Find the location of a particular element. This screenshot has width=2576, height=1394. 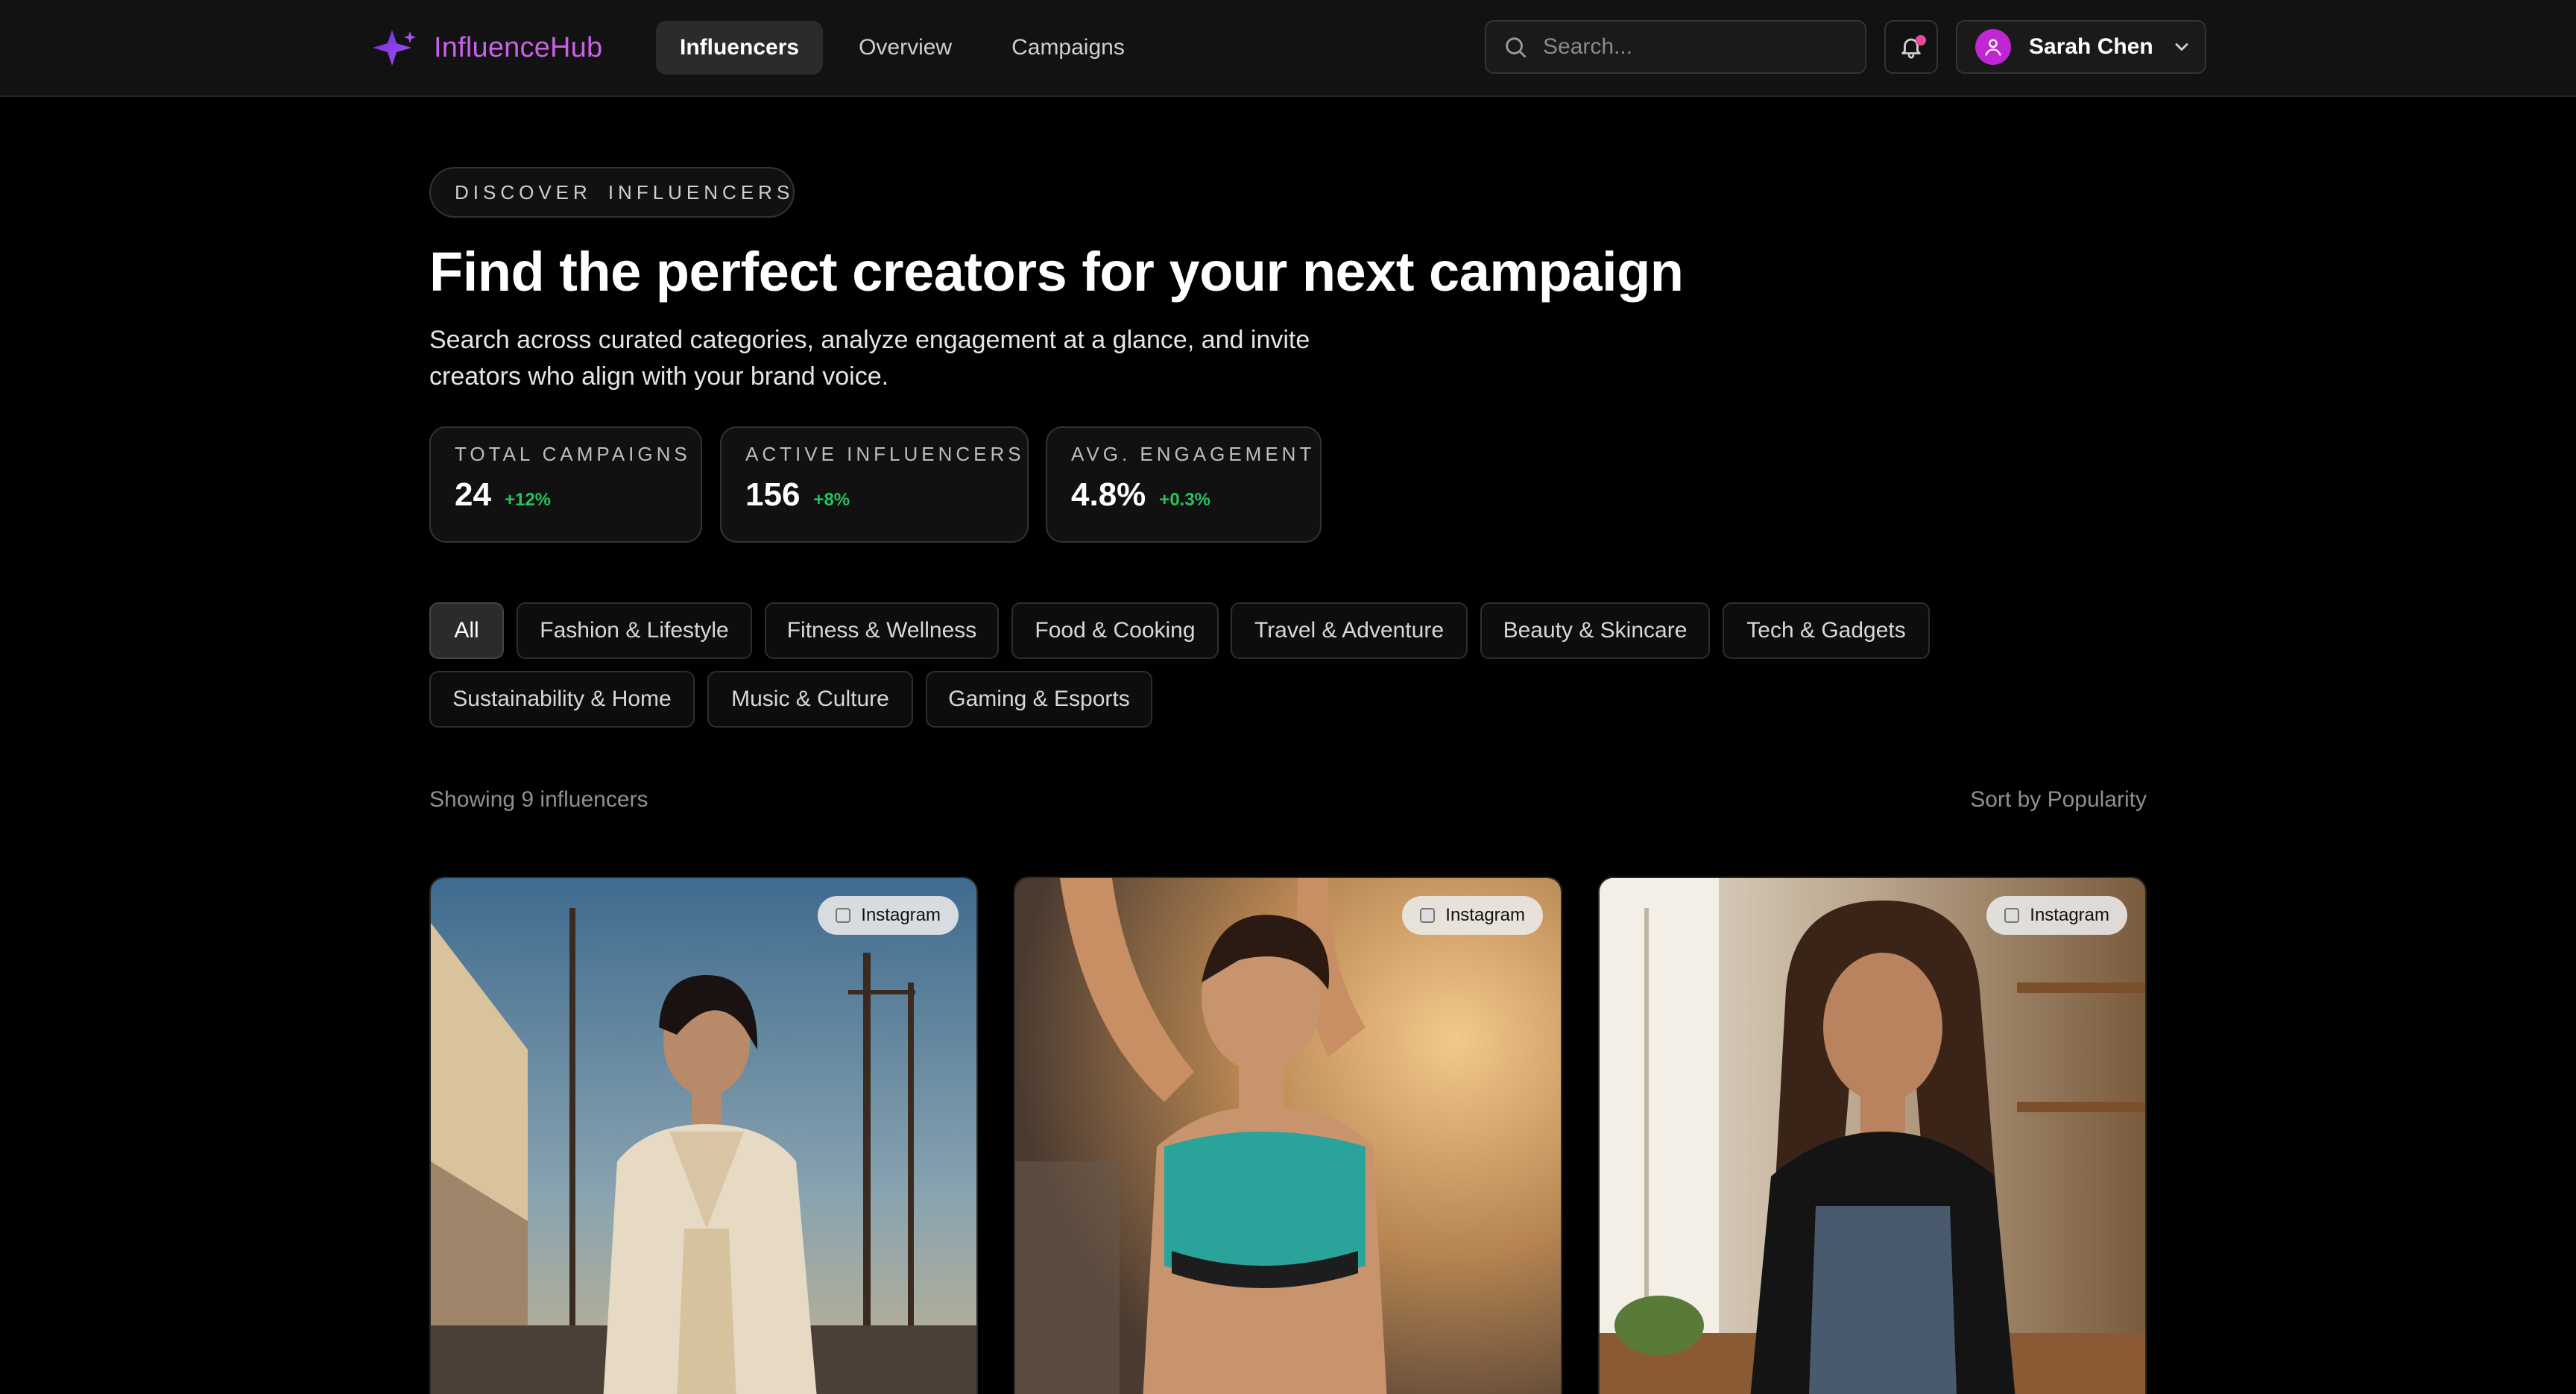

stat-label: AVG. ENGAGEMENT is located at coordinates (1193, 454).